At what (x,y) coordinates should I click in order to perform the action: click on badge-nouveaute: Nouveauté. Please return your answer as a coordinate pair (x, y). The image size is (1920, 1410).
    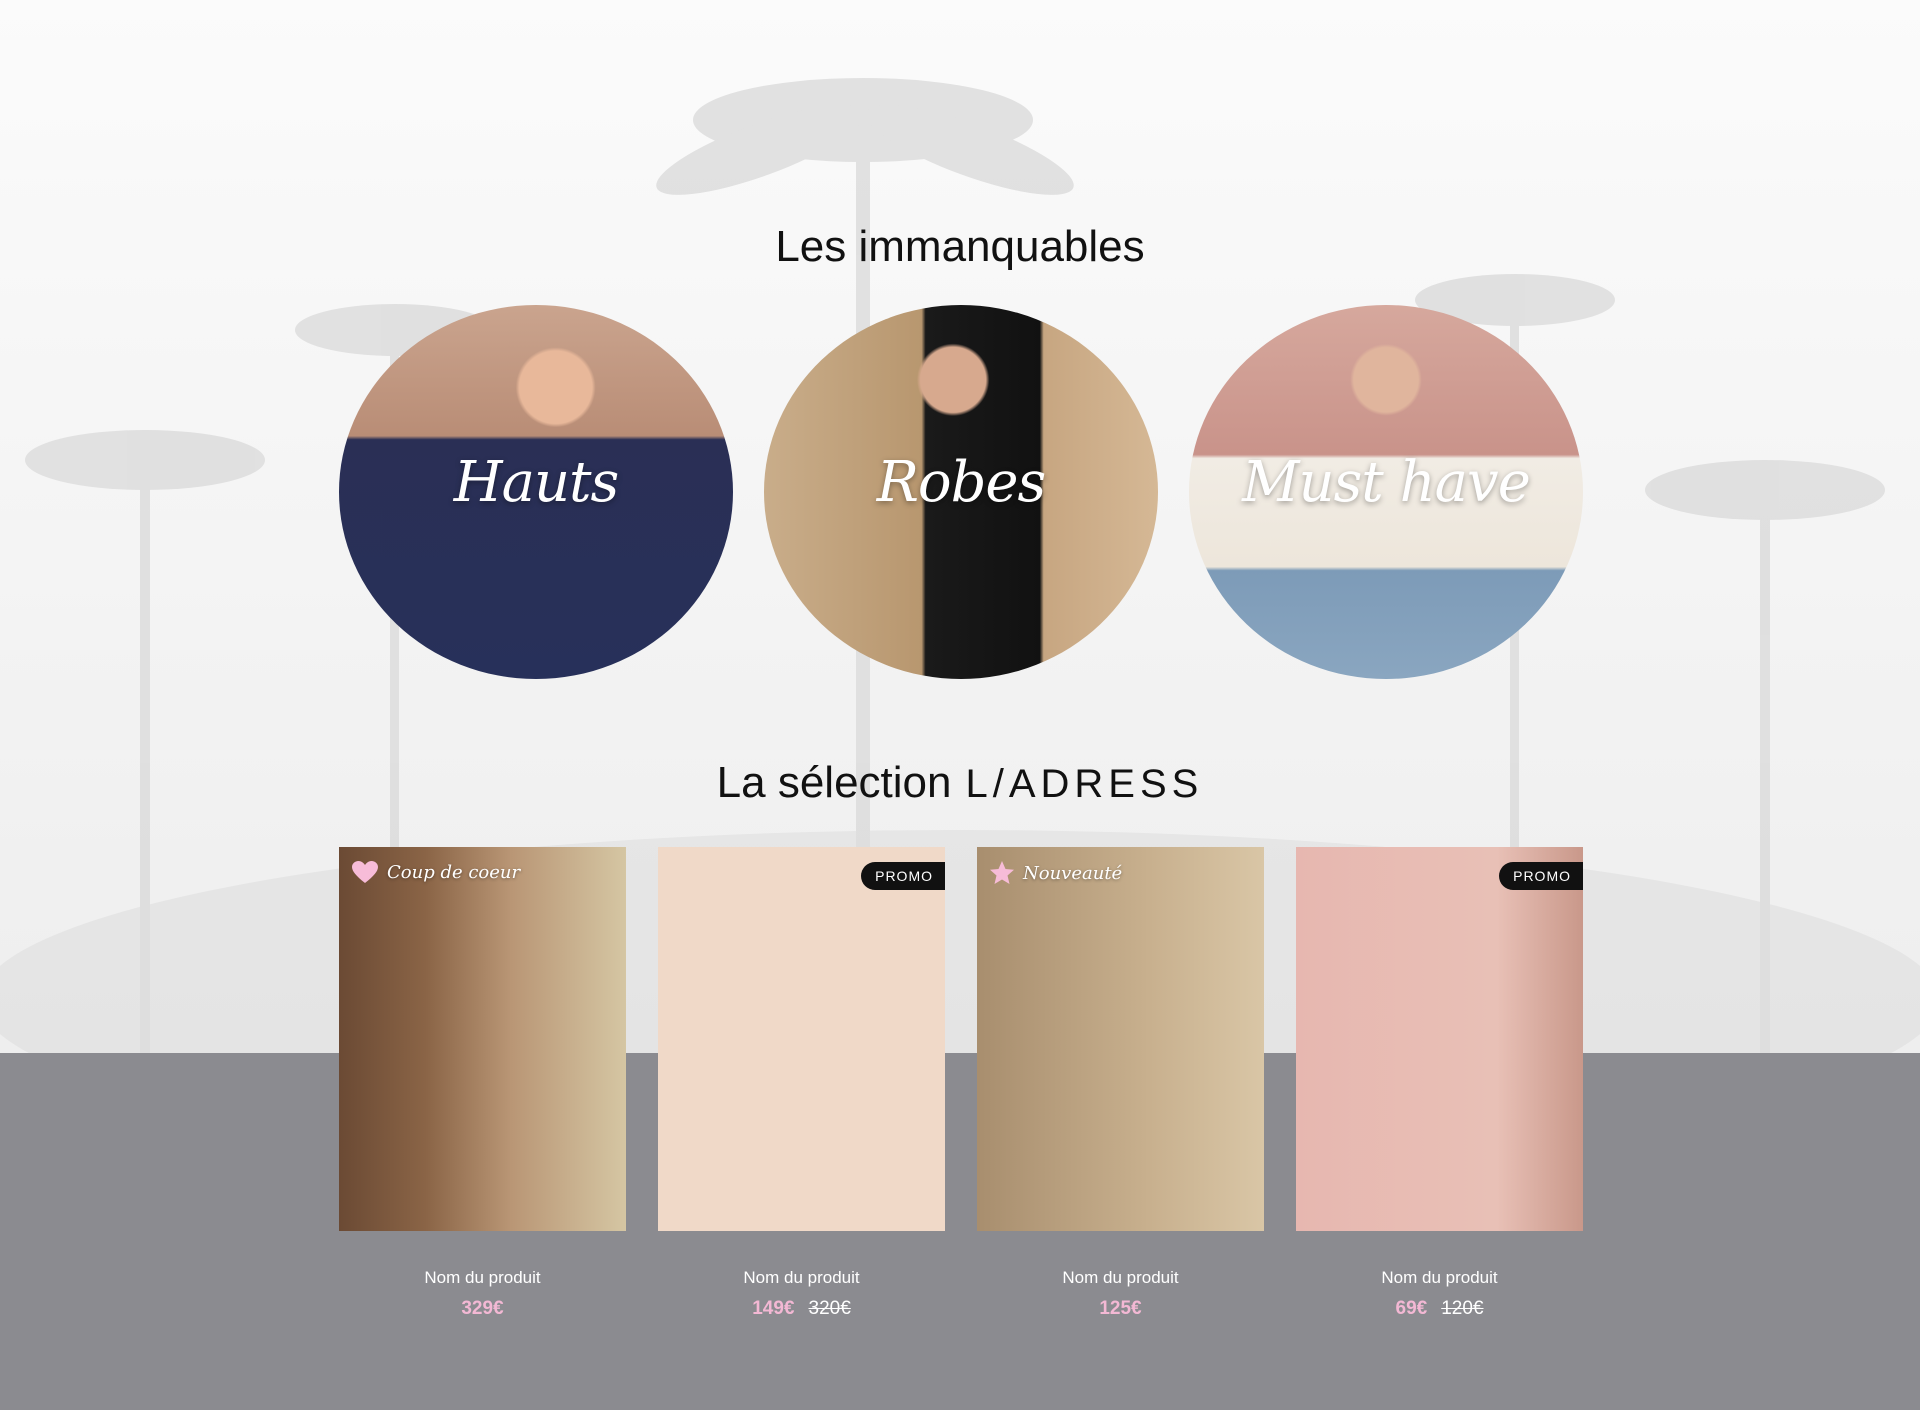
    Looking at the image, I should click on (1055, 873).